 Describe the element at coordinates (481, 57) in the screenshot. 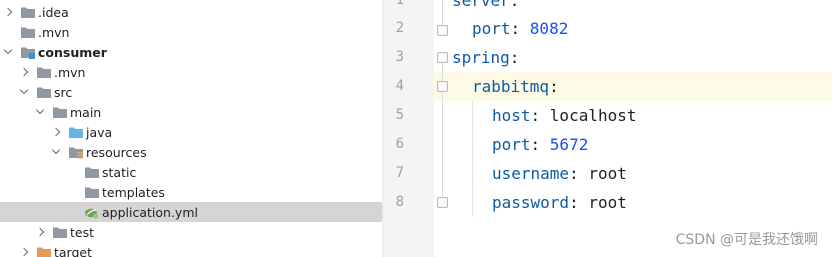

I see `yaml-key: spring` at that location.